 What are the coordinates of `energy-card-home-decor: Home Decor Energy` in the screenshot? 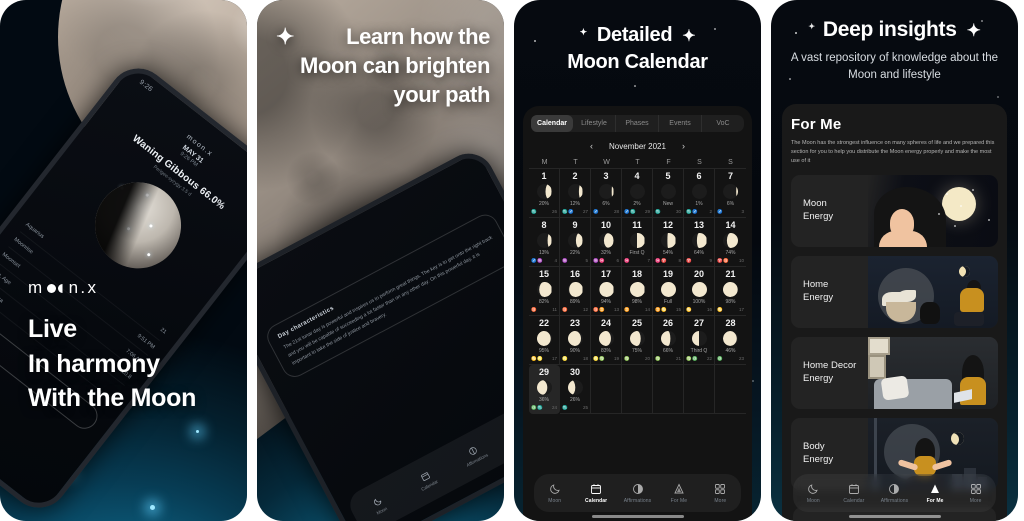 It's located at (894, 372).